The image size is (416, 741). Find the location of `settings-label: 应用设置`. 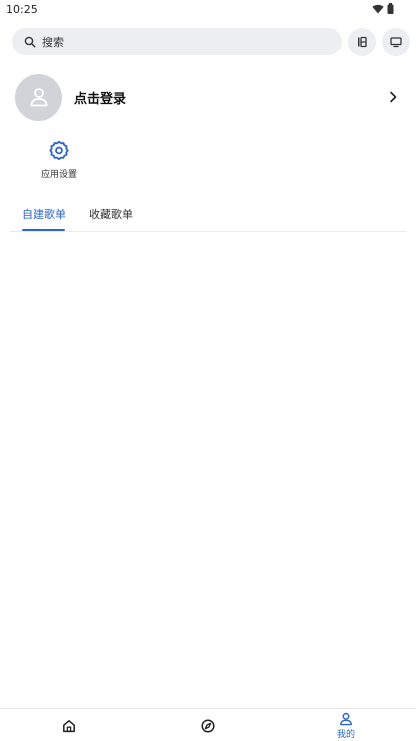

settings-label: 应用设置 is located at coordinates (58, 175).